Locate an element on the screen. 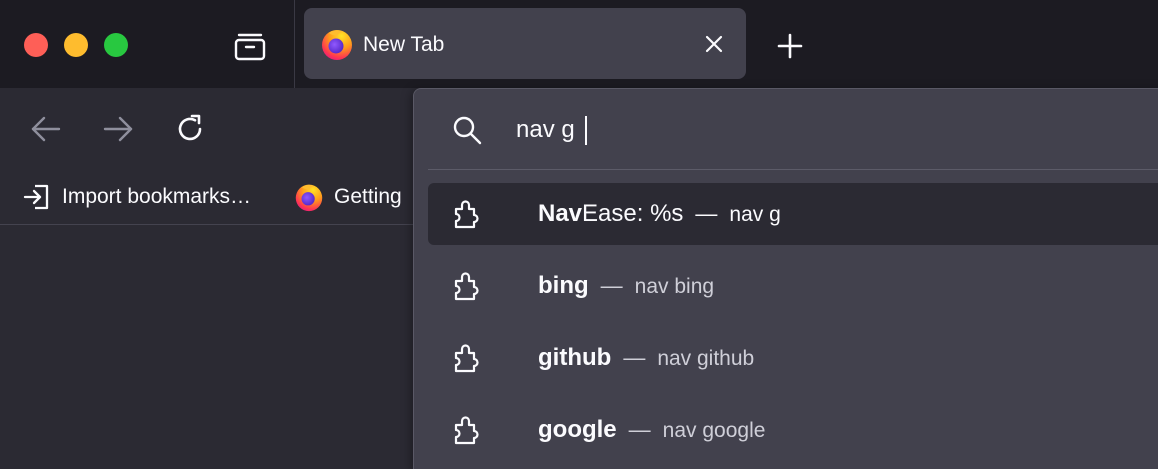  bookmark-getting-started: Getting is located at coordinates (348, 197).